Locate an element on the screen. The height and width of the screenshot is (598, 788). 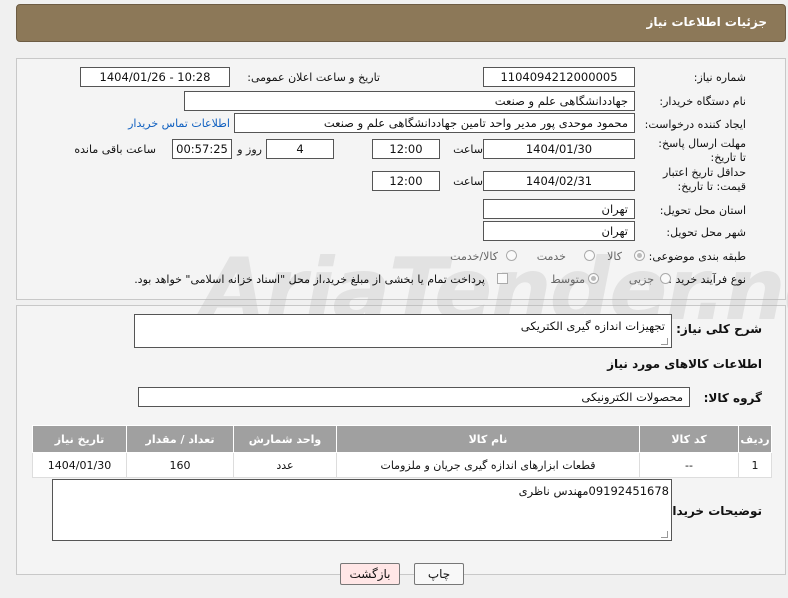
category-radio-both is located at coordinates (511, 255).